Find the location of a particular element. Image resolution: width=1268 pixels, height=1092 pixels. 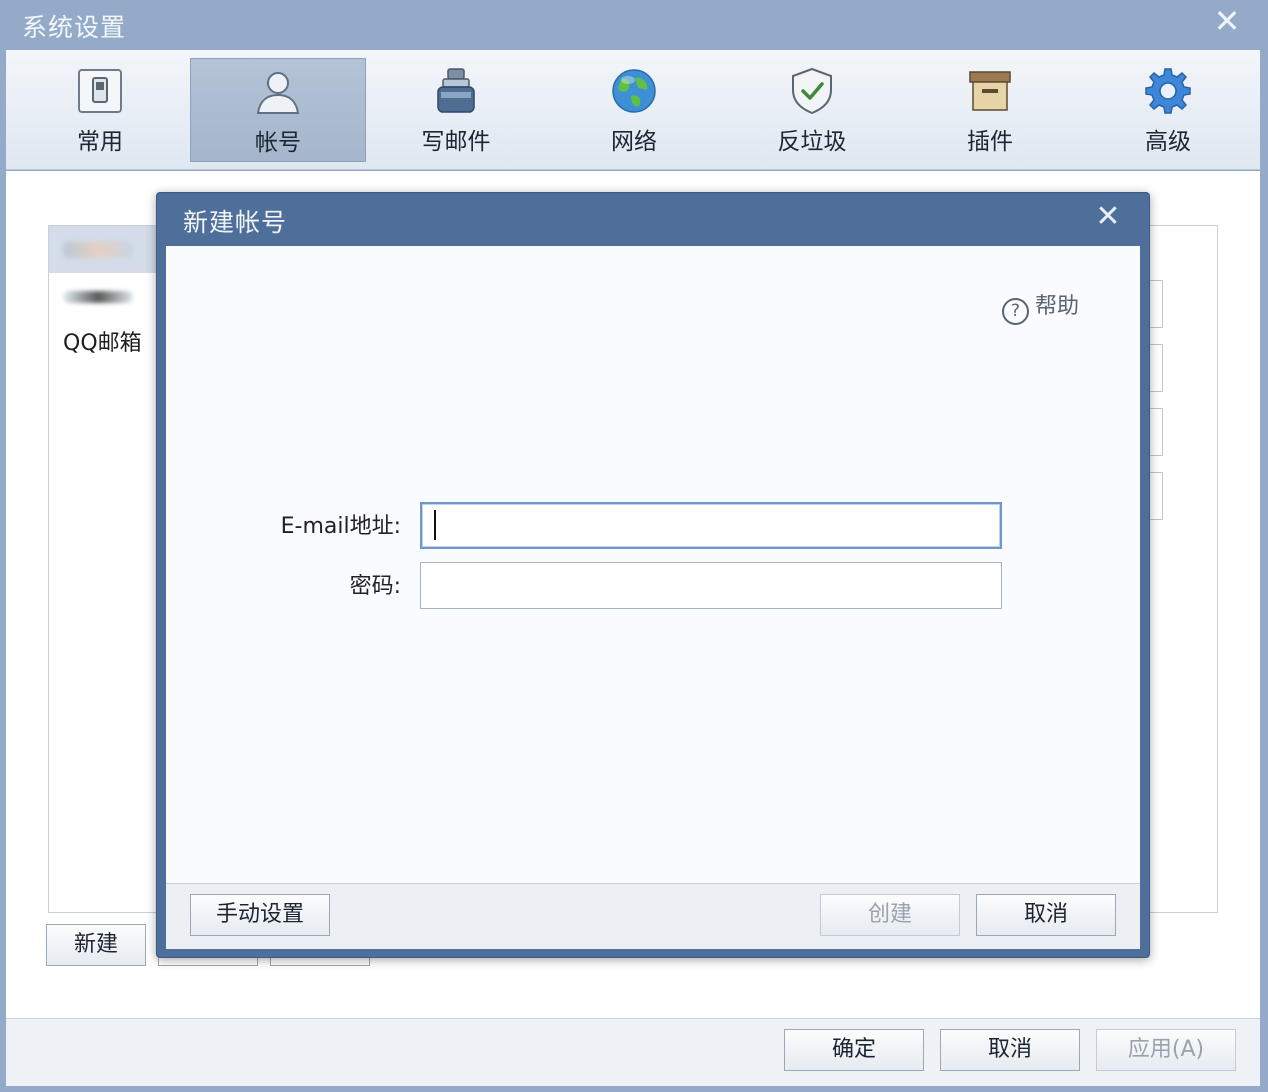

user-icon is located at coordinates (278, 93).